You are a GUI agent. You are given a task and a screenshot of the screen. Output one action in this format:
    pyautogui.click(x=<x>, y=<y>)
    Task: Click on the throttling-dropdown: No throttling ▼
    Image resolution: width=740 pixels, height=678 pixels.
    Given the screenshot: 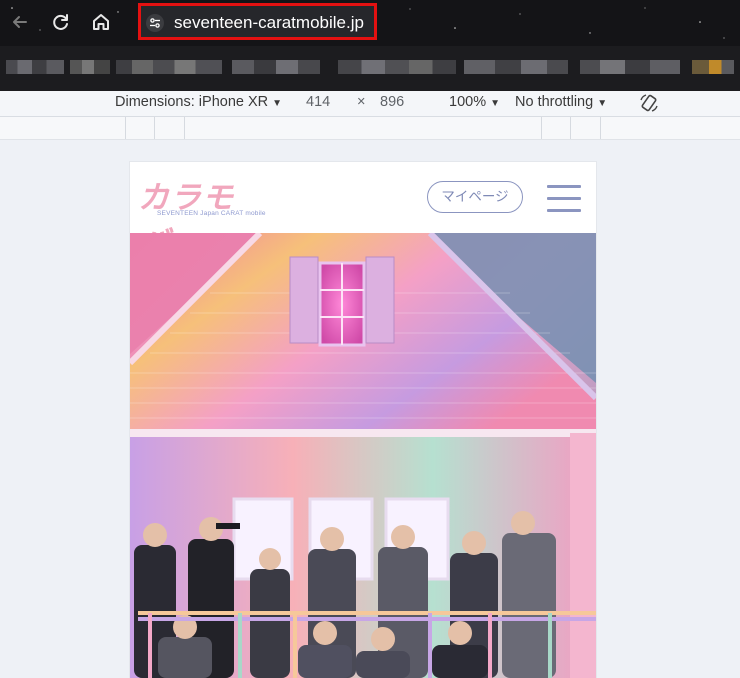 What is the action you would take?
    pyautogui.click(x=561, y=102)
    